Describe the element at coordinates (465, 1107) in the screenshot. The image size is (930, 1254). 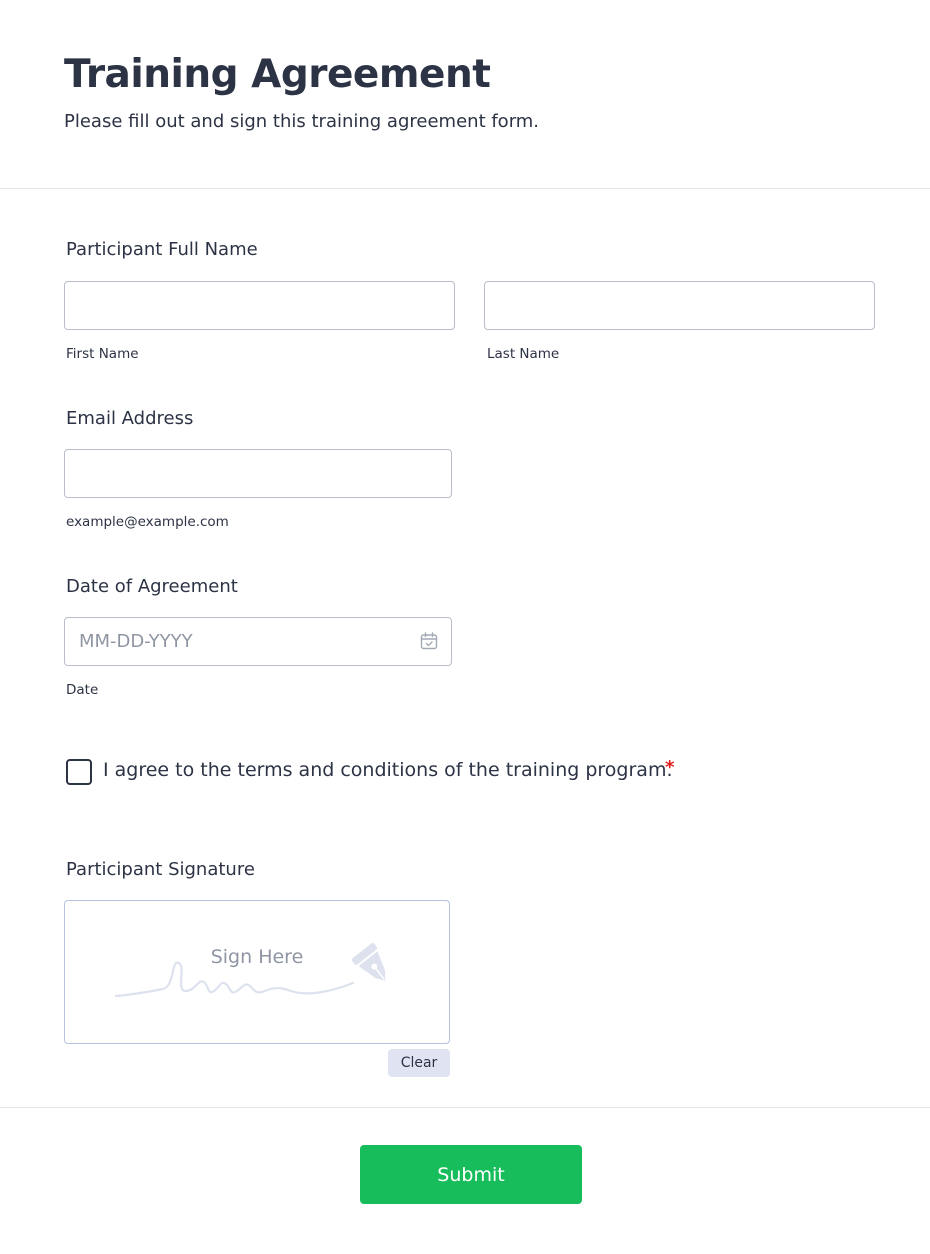
I see `footer-divider` at that location.